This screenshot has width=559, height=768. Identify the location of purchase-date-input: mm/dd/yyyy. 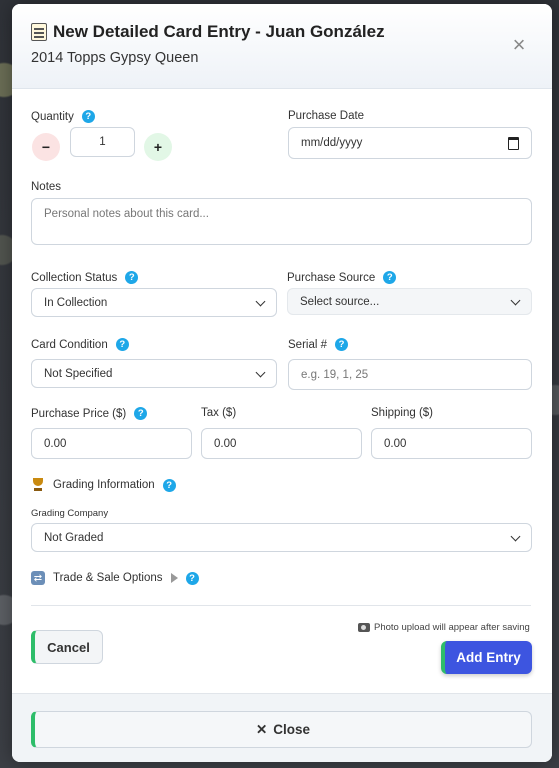
(410, 143).